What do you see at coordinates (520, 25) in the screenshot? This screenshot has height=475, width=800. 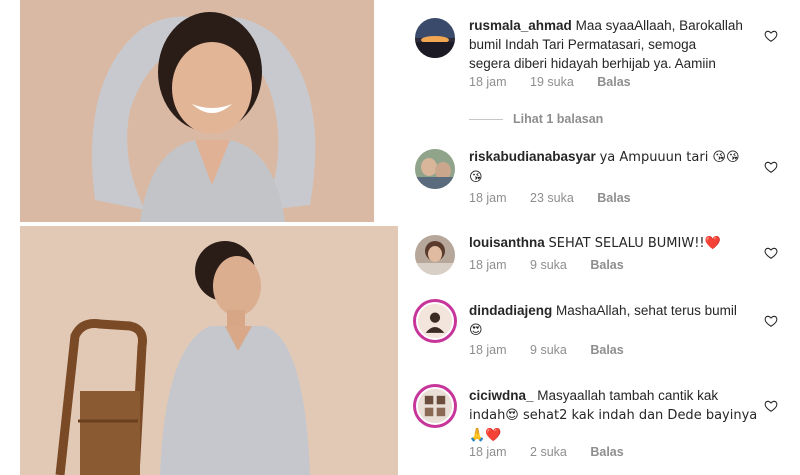 I see `comment-username: rusmala_ahmad` at bounding box center [520, 25].